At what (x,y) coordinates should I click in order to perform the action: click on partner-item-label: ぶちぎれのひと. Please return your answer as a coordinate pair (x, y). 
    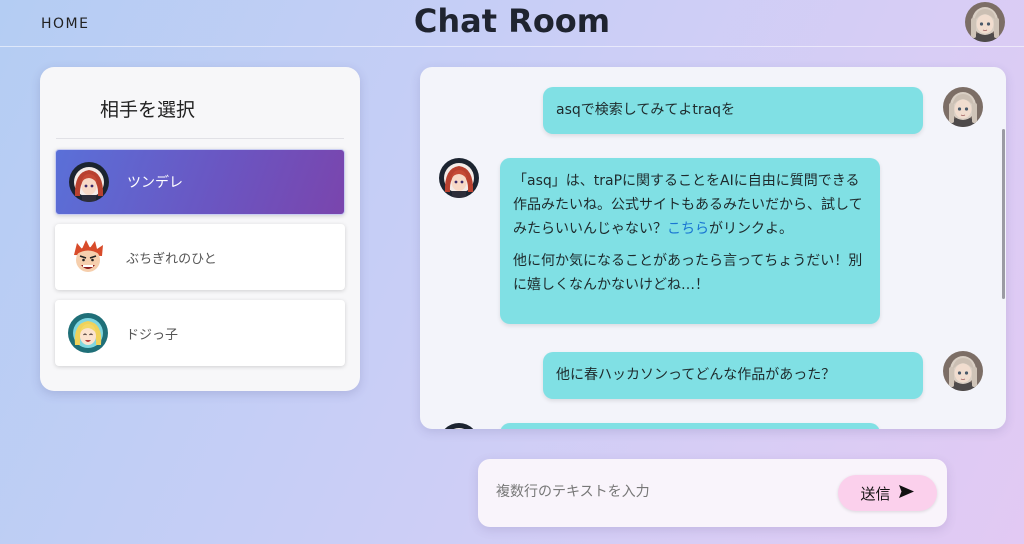
    Looking at the image, I should click on (171, 259).